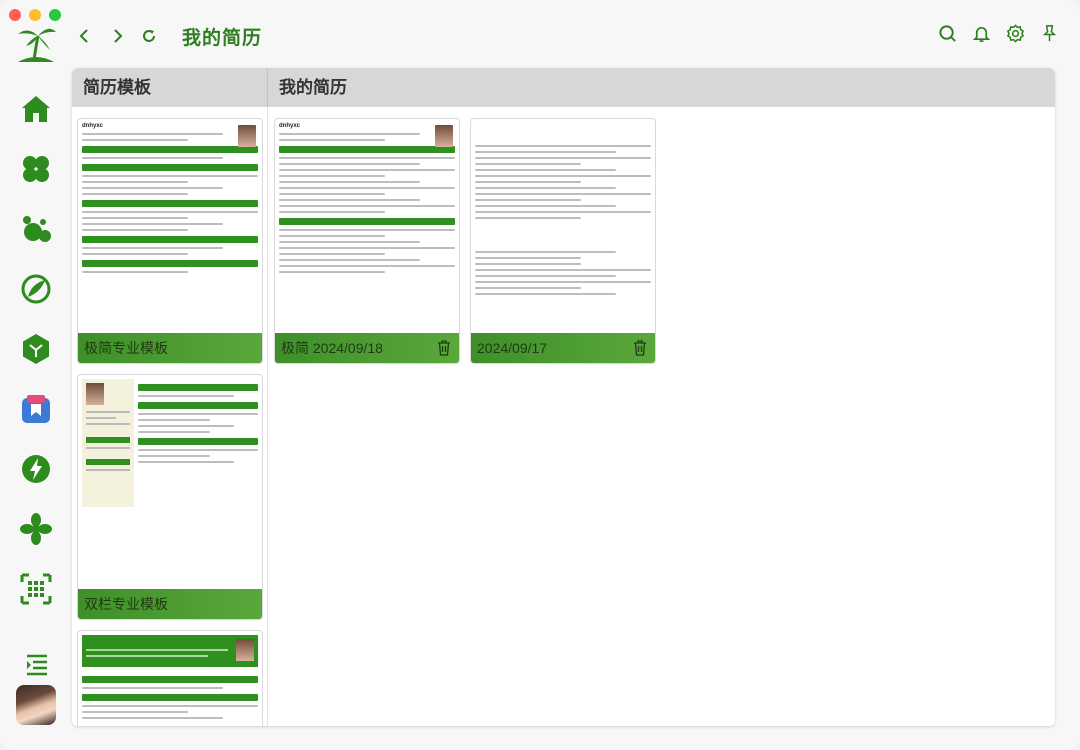 The width and height of the screenshot is (1080, 750). What do you see at coordinates (36, 664) in the screenshot?
I see `collapse-menu-icon` at bounding box center [36, 664].